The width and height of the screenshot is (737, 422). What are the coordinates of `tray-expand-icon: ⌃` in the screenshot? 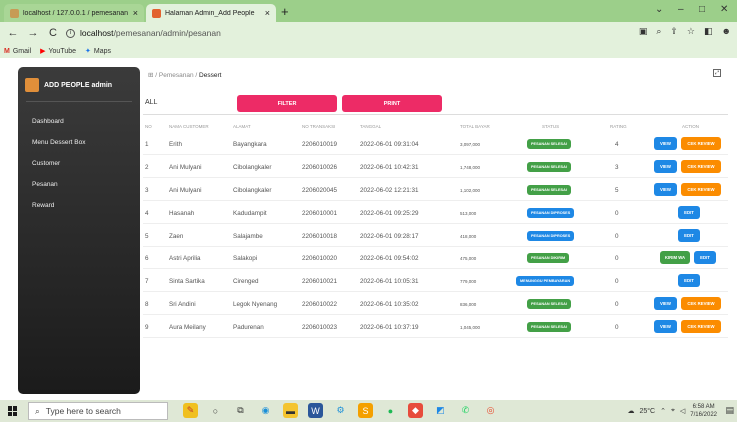 It's located at (663, 411).